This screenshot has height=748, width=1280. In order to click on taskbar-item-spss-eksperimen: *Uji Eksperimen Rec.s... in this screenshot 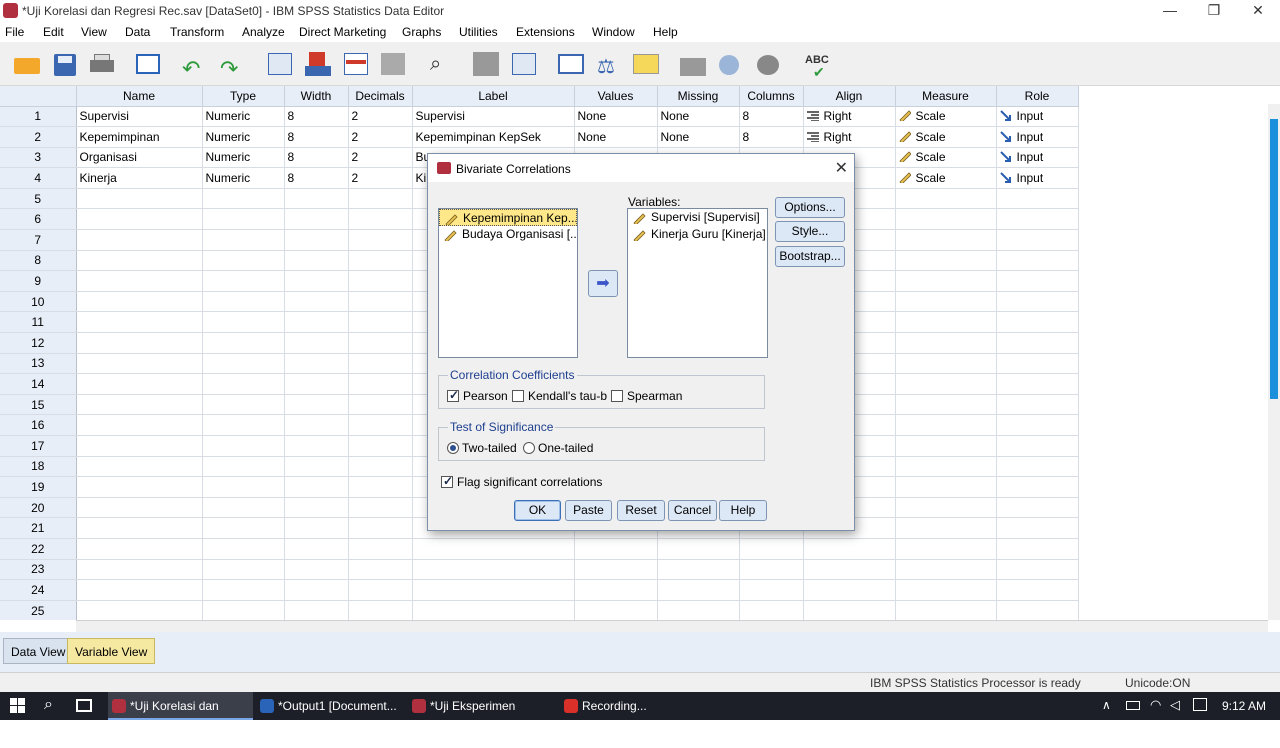, I will do `click(482, 716)`.